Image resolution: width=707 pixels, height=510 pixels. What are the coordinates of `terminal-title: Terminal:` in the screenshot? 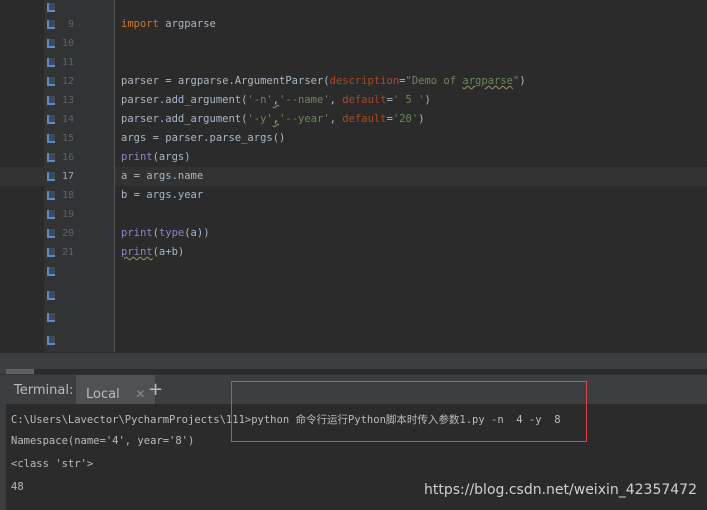 It's located at (44, 390).